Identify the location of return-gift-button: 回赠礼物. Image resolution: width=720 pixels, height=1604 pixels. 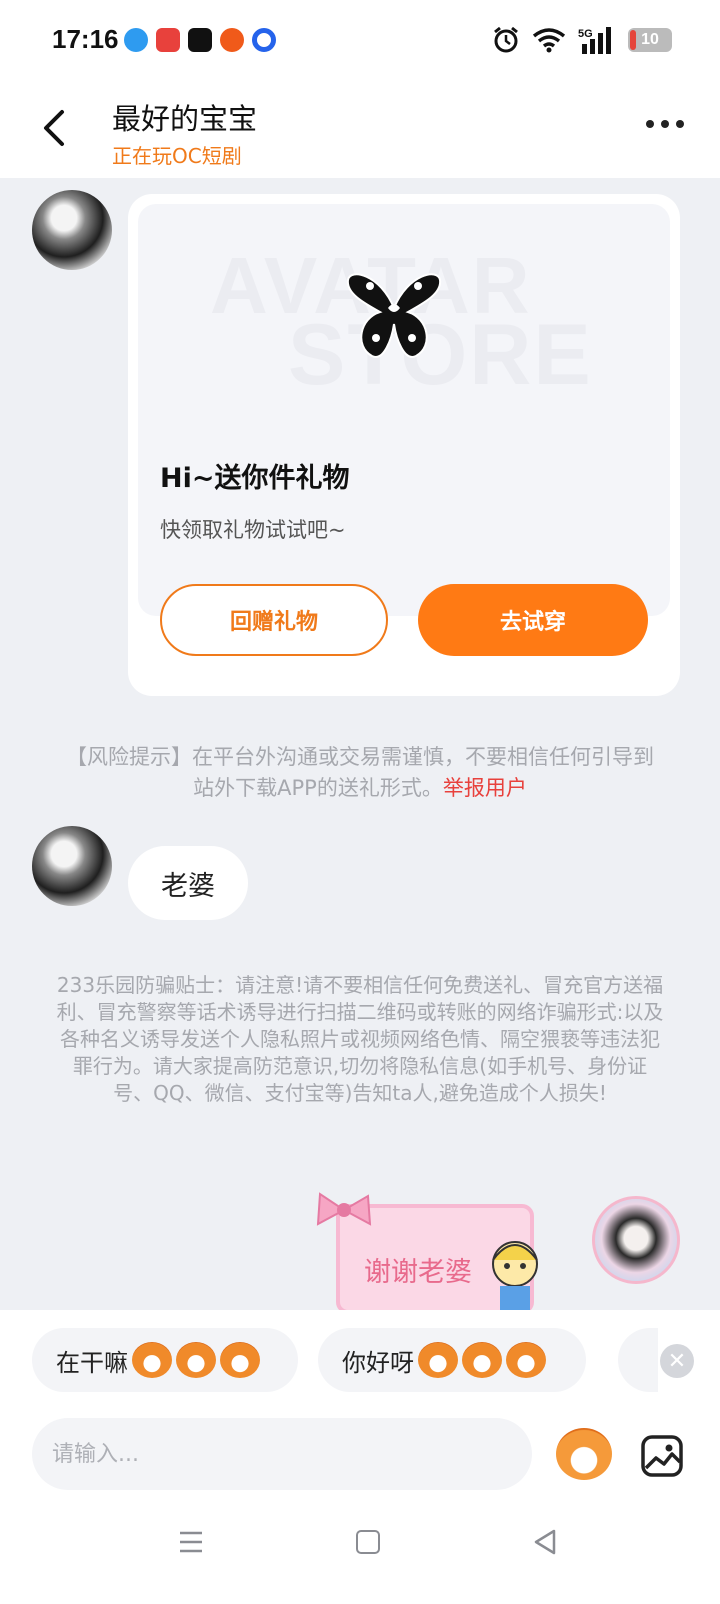
(274, 620).